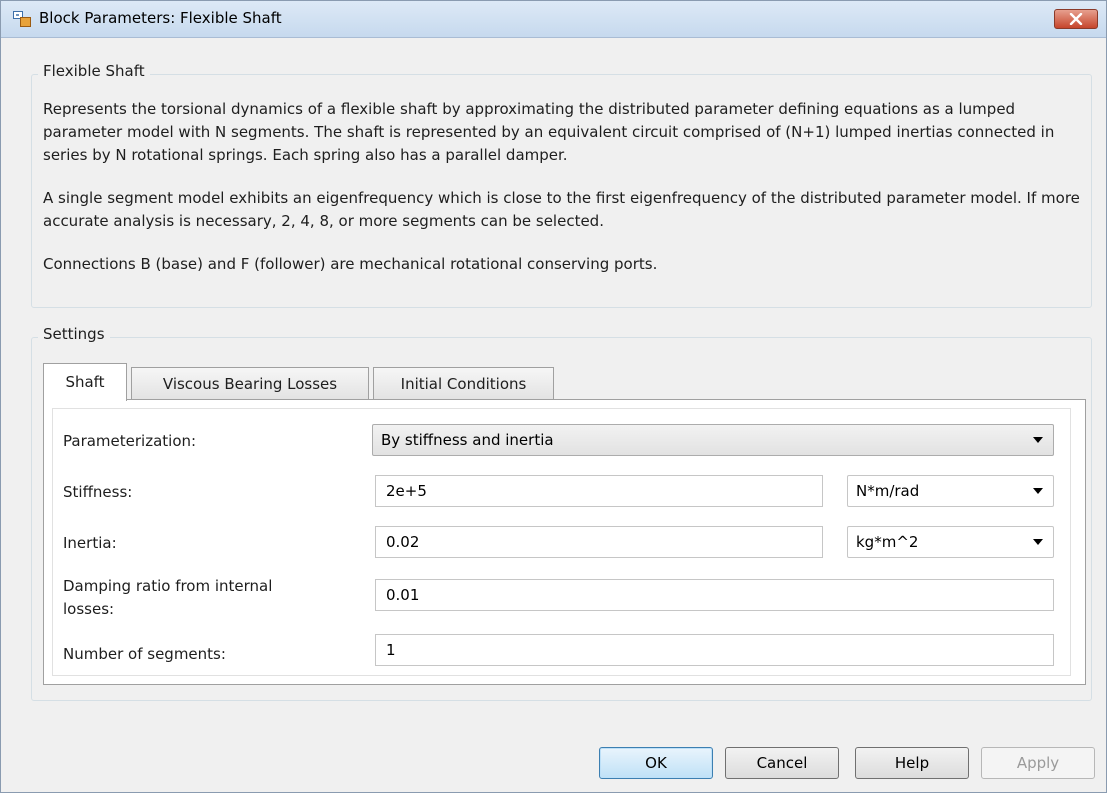 The height and width of the screenshot is (793, 1107). Describe the element at coordinates (656, 763) in the screenshot. I see `ok-button: OK` at that location.